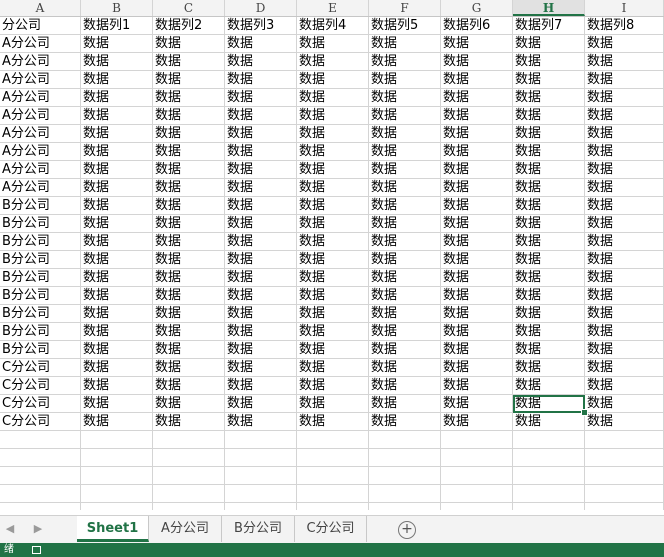 The width and height of the screenshot is (664, 557). Describe the element at coordinates (185, 529) in the screenshot. I see `sheet-tab-1: A分公司` at that location.